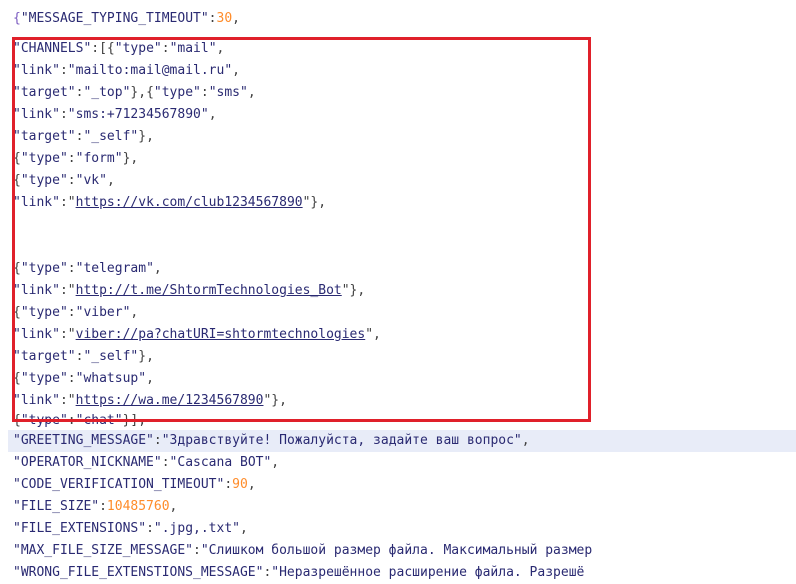  What do you see at coordinates (138, 506) in the screenshot?
I see `code-token: 10485760` at bounding box center [138, 506].